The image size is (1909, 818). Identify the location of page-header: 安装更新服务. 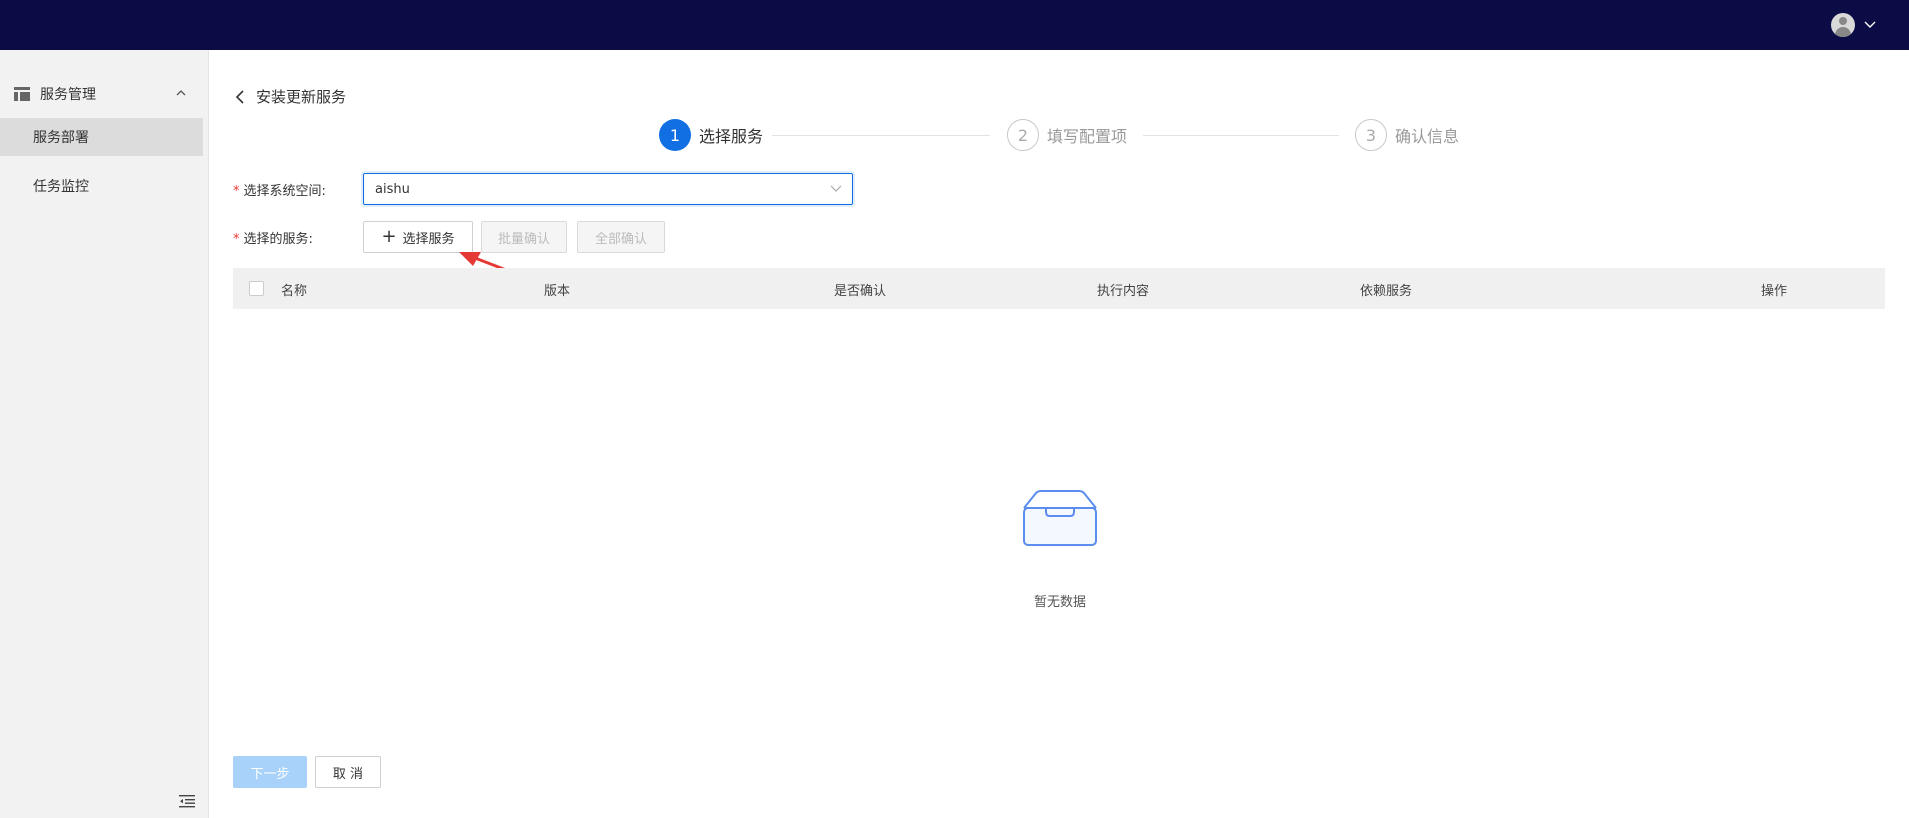
(290, 96).